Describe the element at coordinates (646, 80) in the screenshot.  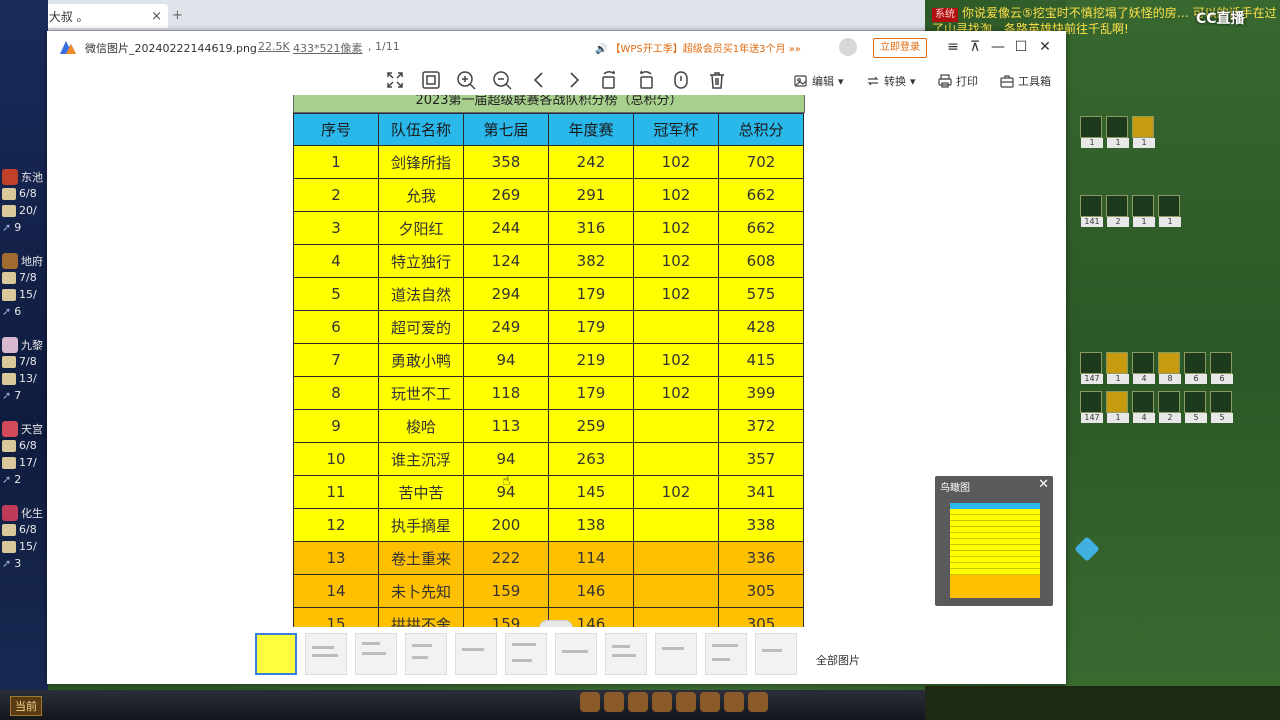
I see `rotate-right-icon` at that location.